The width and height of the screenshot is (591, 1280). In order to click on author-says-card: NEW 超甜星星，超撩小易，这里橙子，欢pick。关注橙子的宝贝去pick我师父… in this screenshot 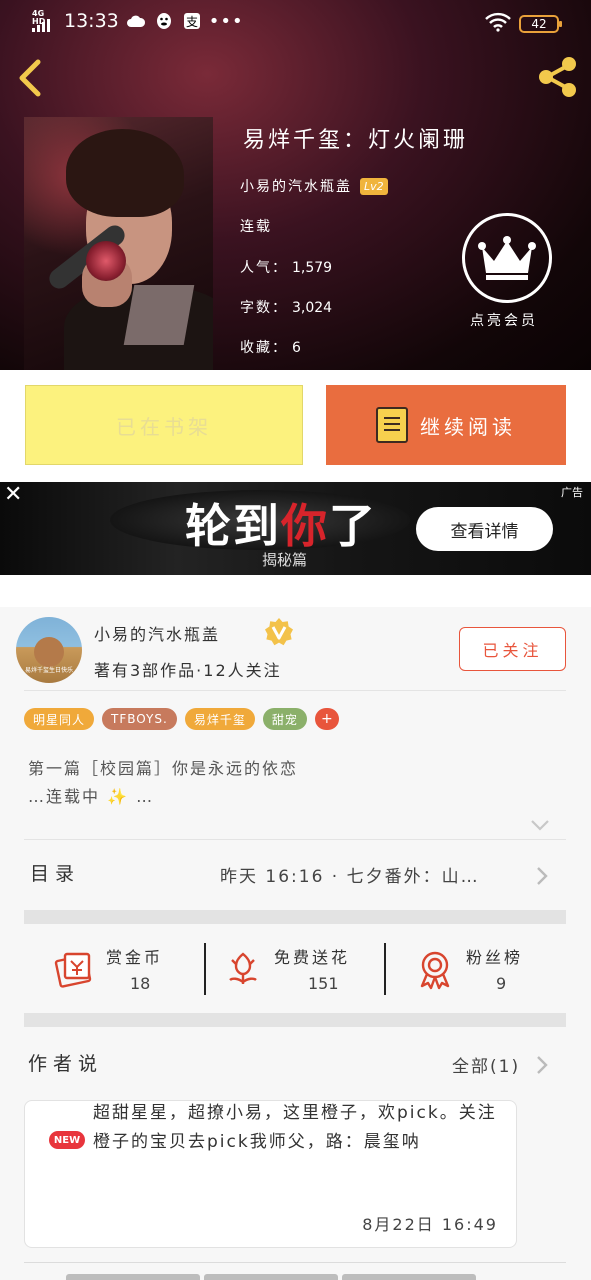, I will do `click(270, 1174)`.